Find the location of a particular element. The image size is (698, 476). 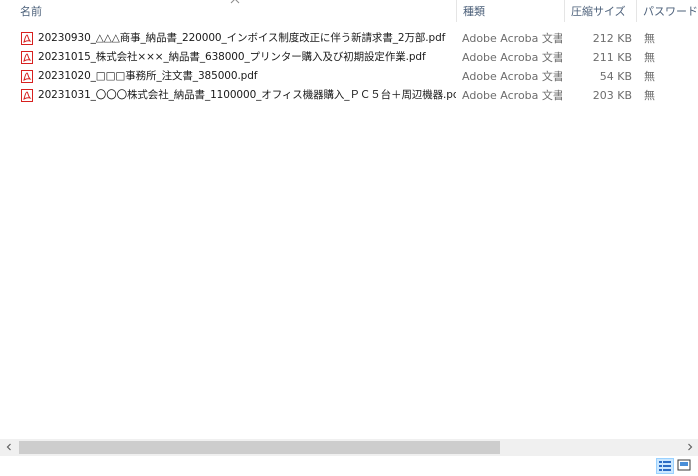

file-size: 54 KB is located at coordinates (615, 76).